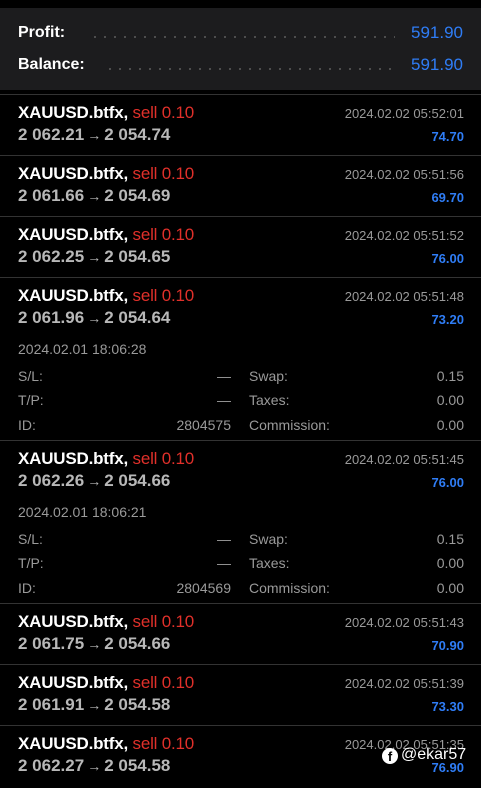  What do you see at coordinates (437, 64) in the screenshot?
I see `balance-value: 591.90` at bounding box center [437, 64].